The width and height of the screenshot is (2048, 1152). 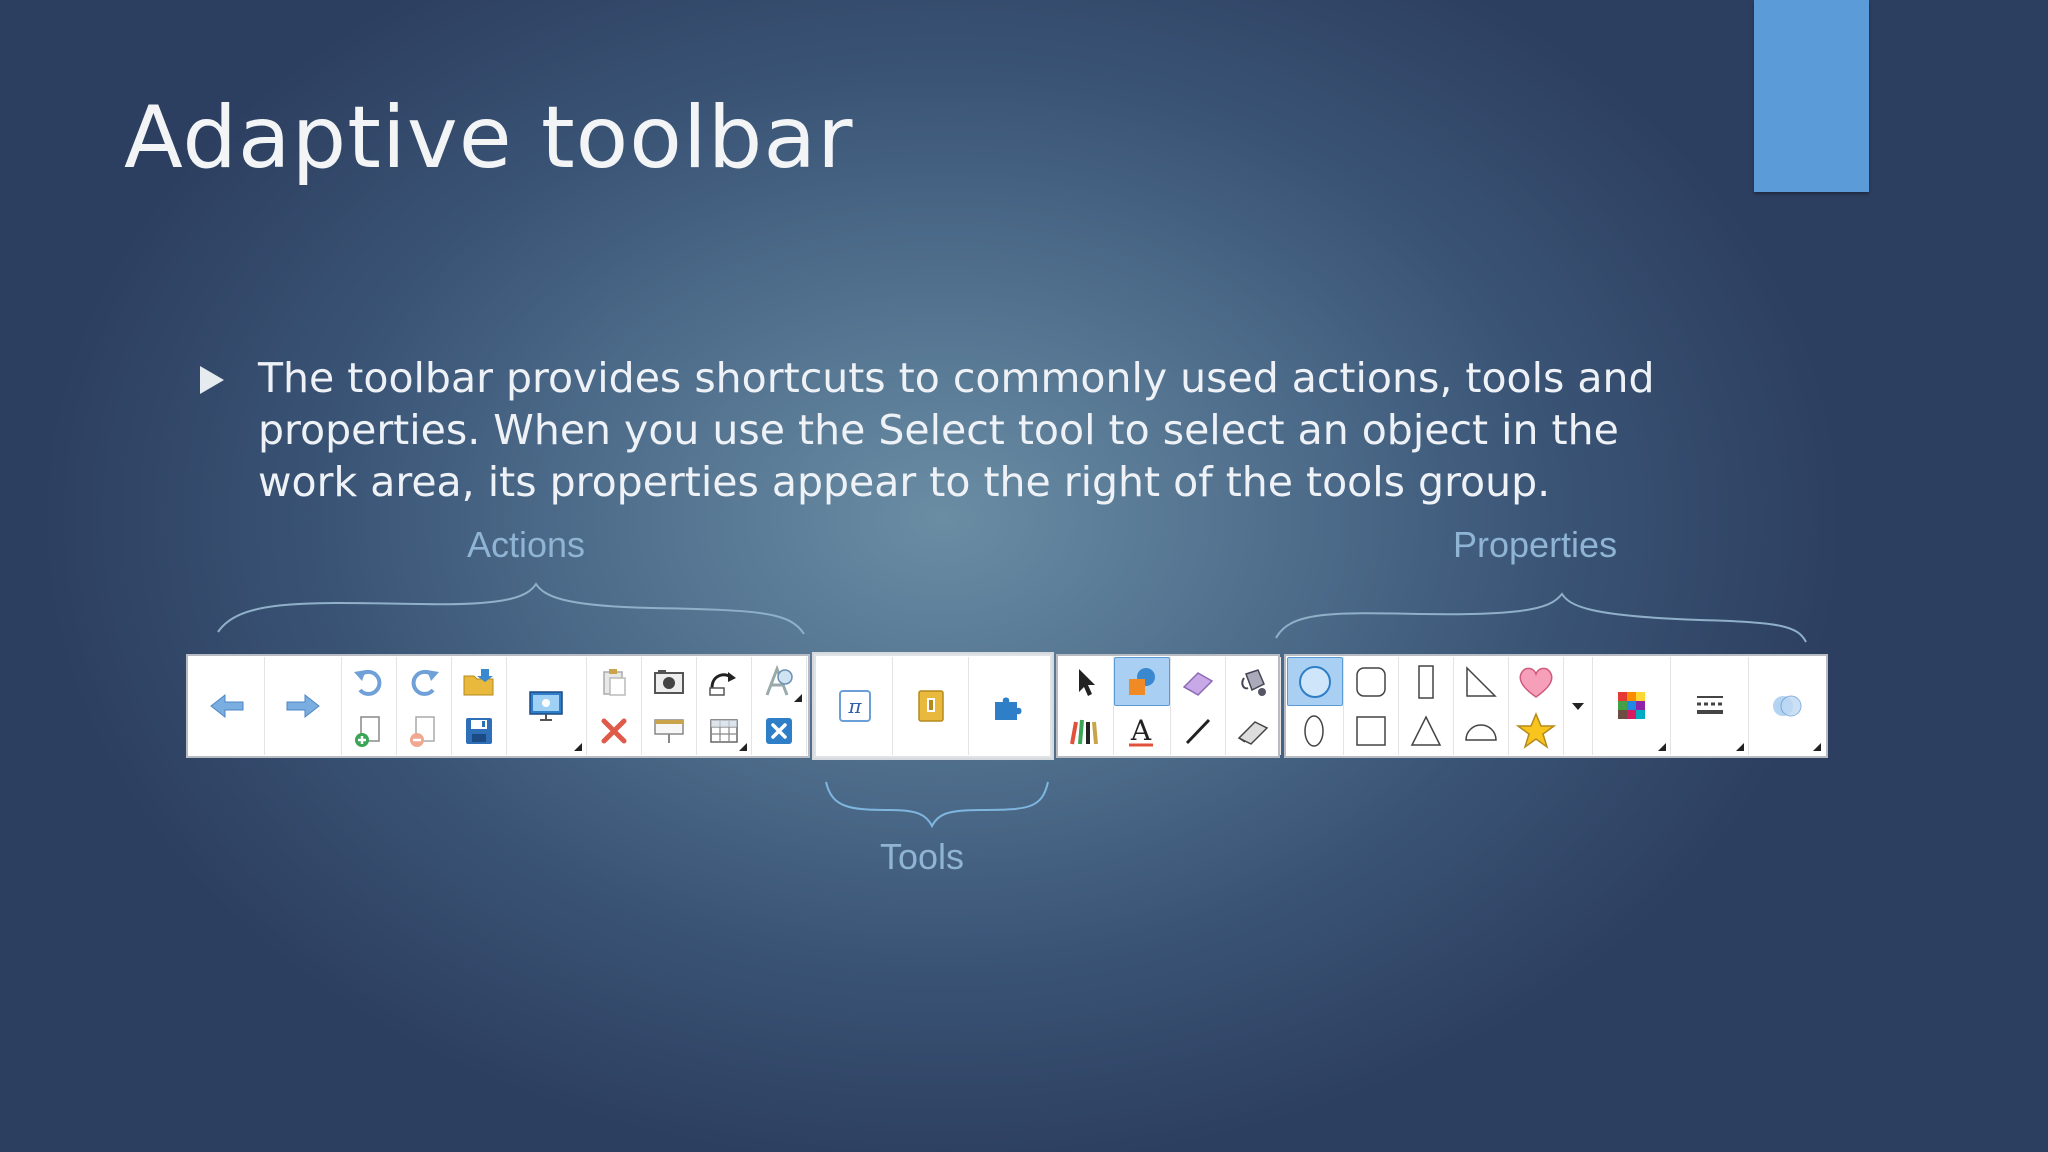 I want to click on forward-button, so click(x=303, y=706).